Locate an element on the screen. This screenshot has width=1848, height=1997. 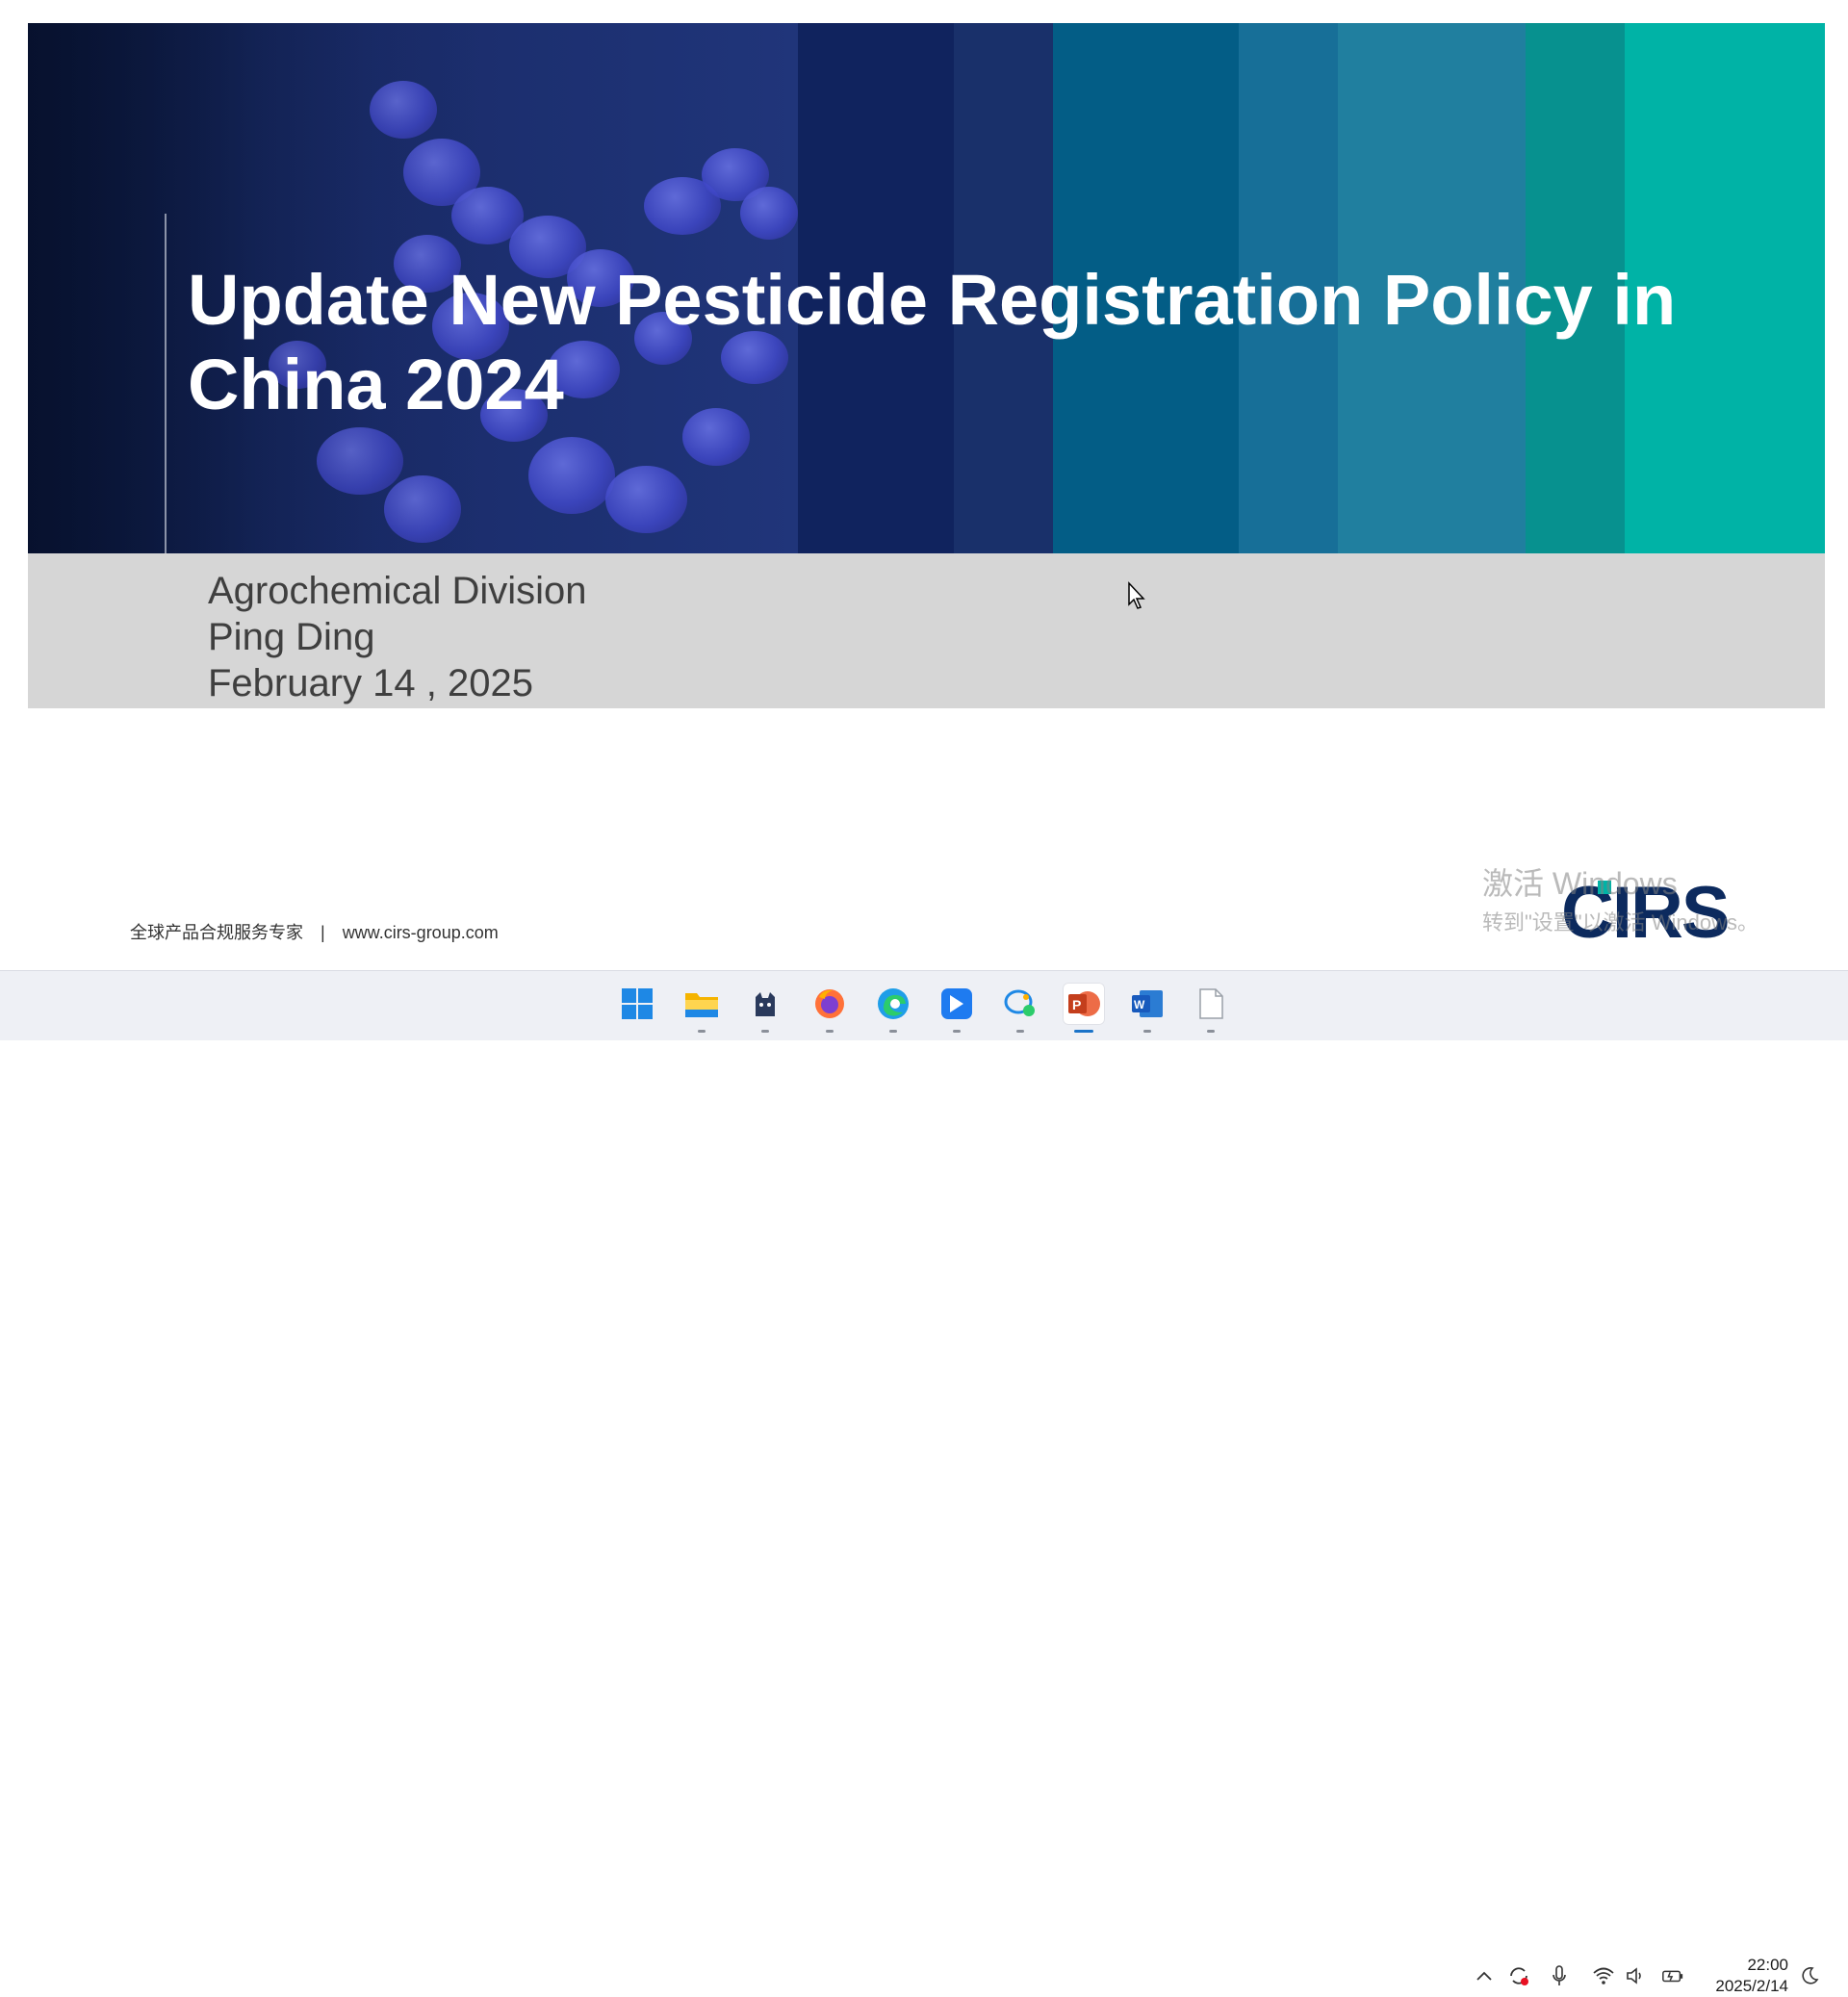
firefox-icon is located at coordinates (829, 1004).